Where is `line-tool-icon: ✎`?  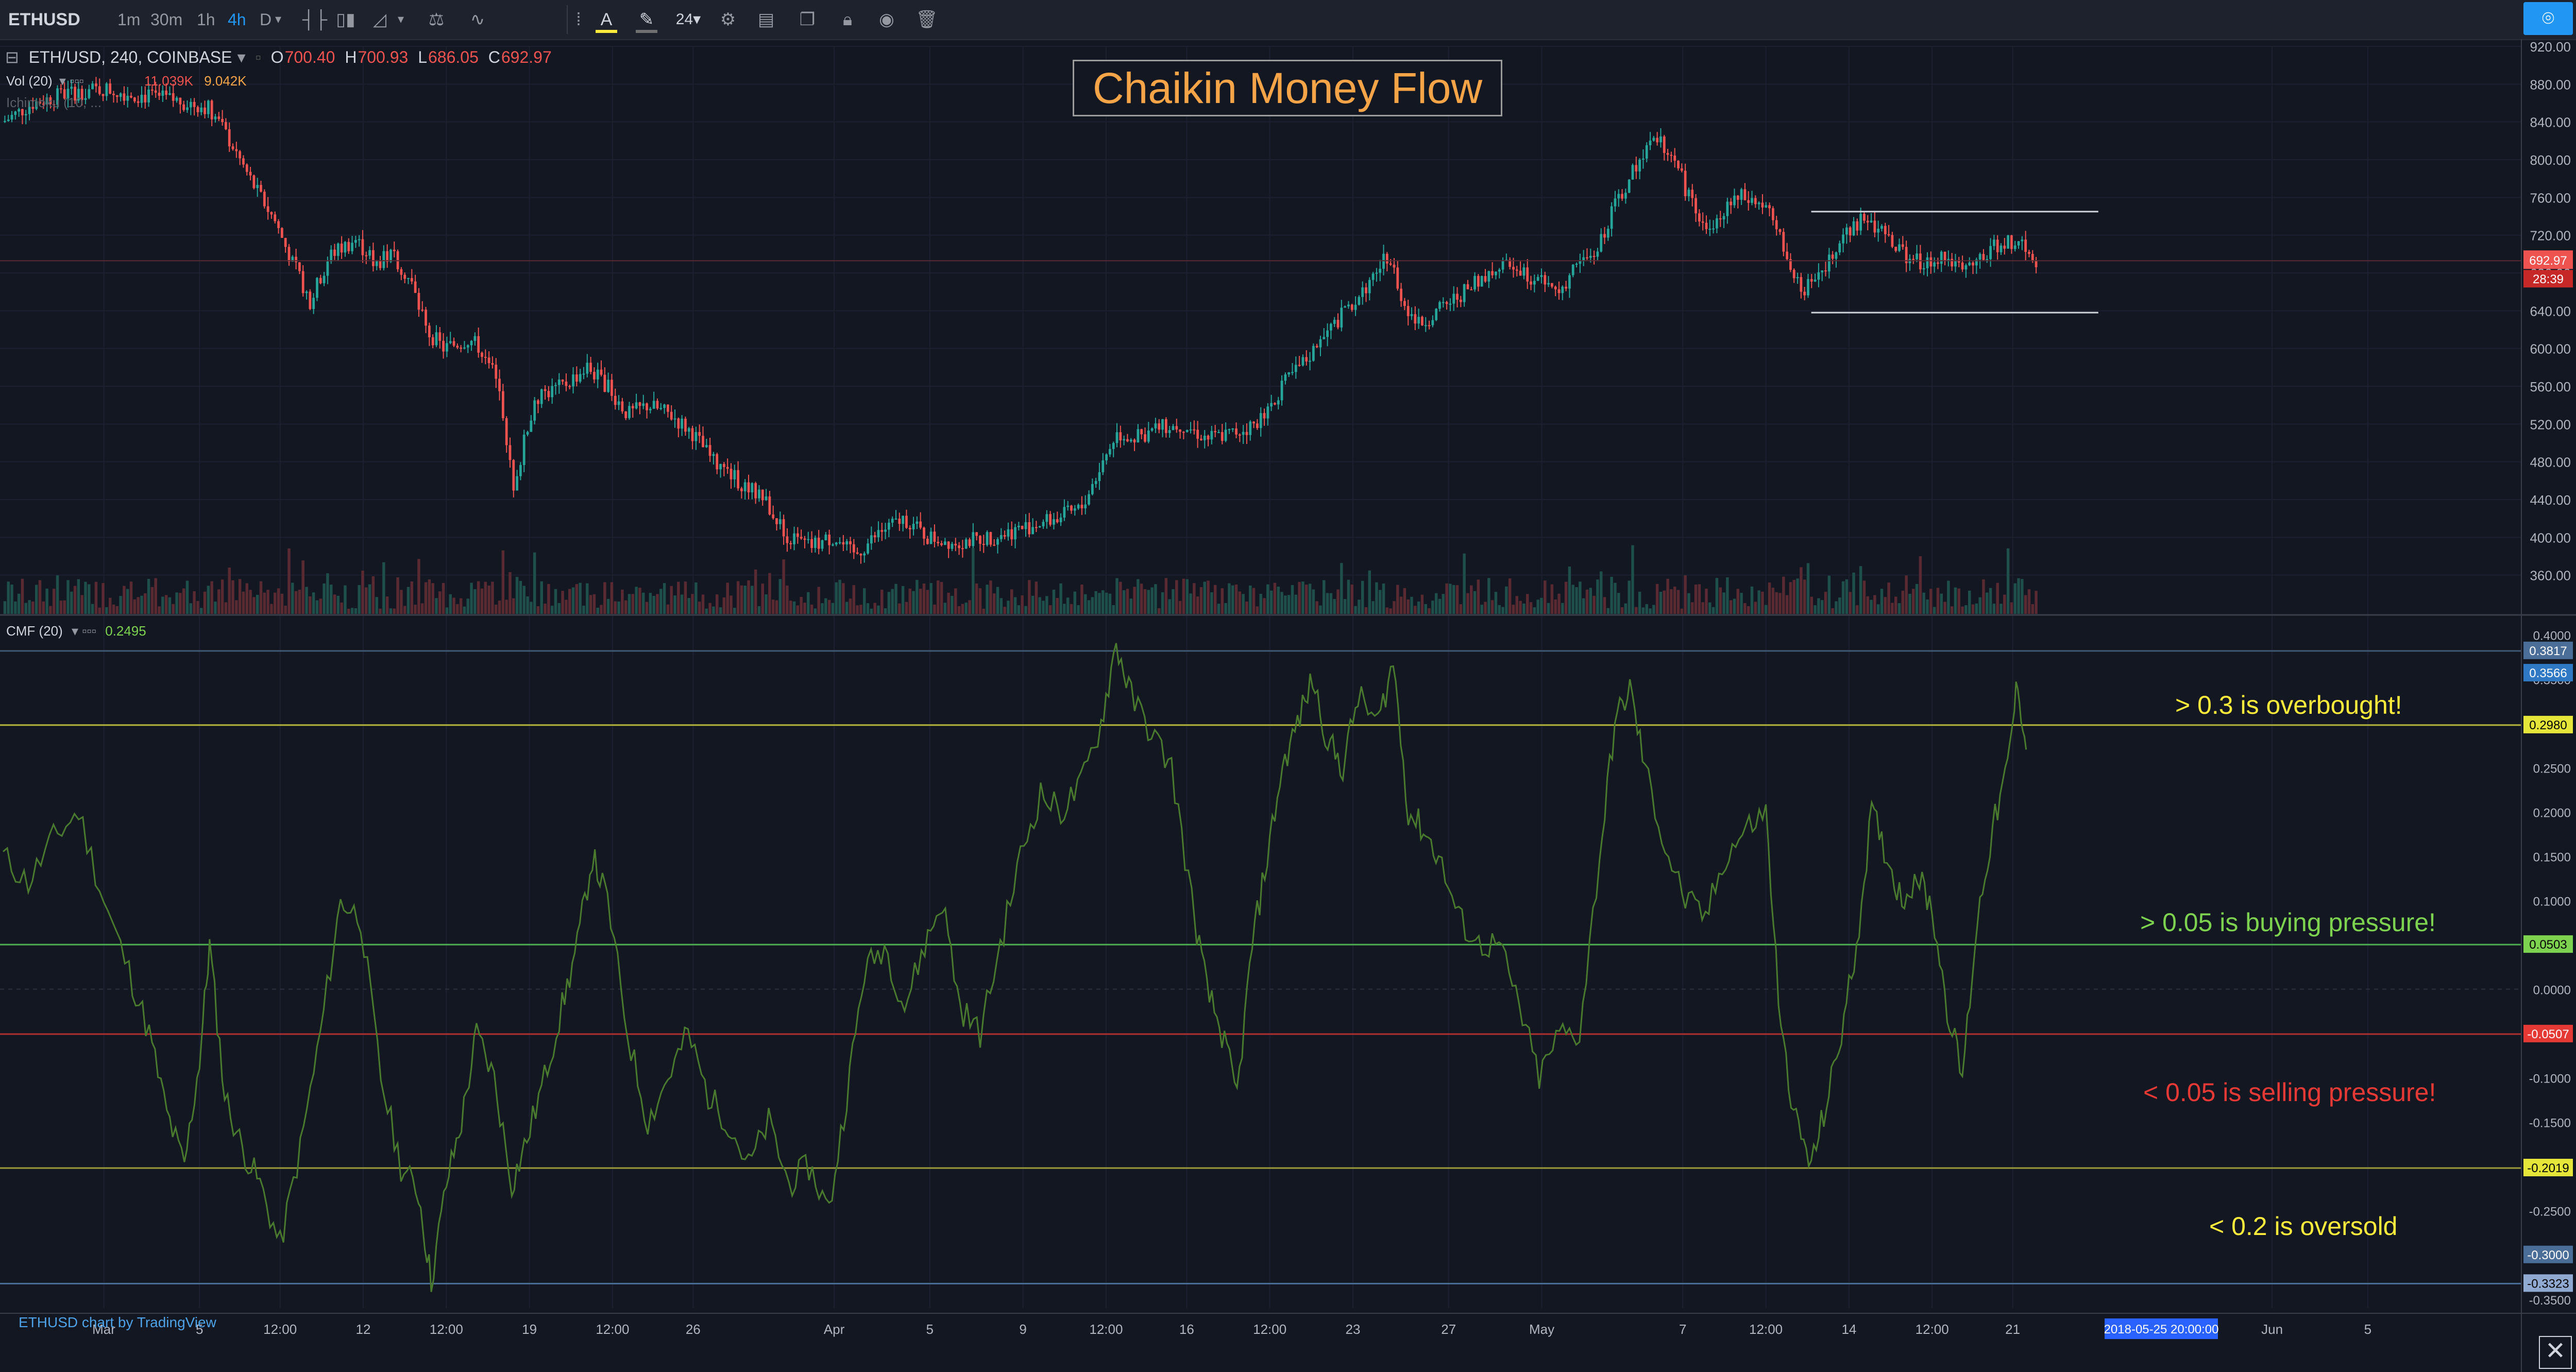 line-tool-icon: ✎ is located at coordinates (647, 19).